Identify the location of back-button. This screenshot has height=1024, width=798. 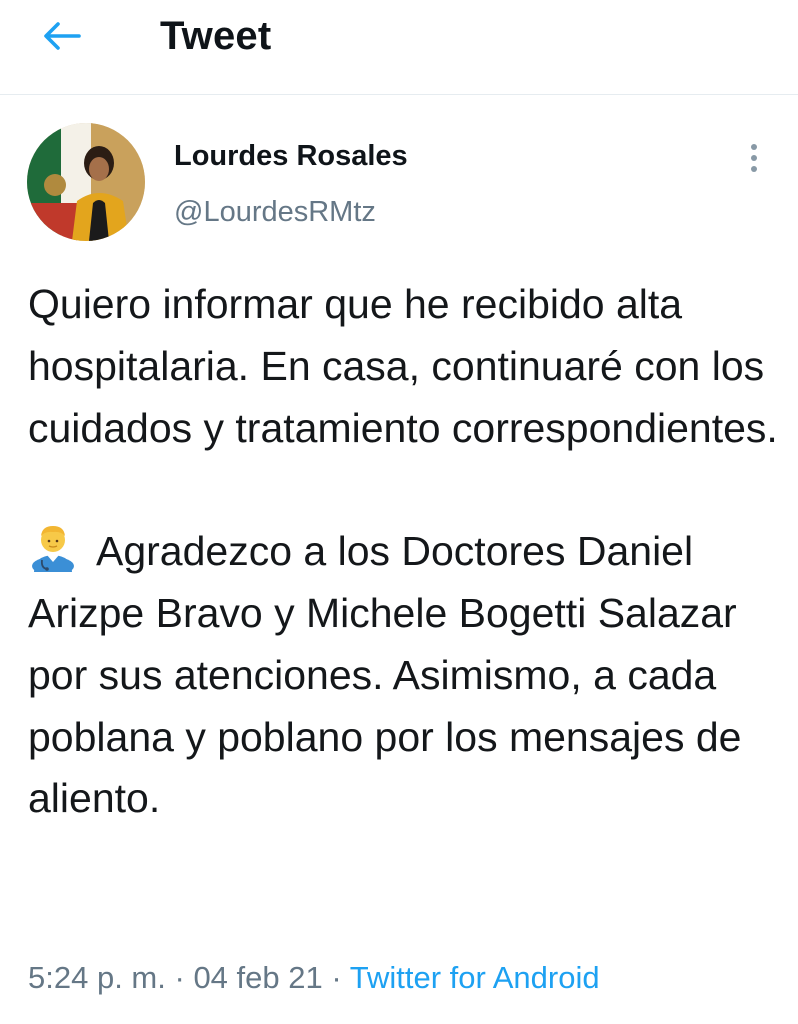
(62, 36).